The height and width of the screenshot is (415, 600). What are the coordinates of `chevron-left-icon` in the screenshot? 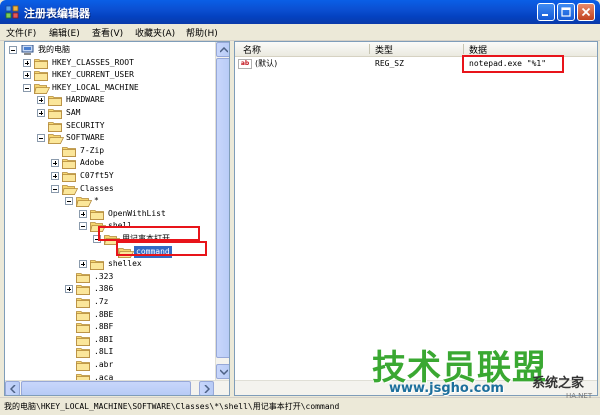 It's located at (13, 389).